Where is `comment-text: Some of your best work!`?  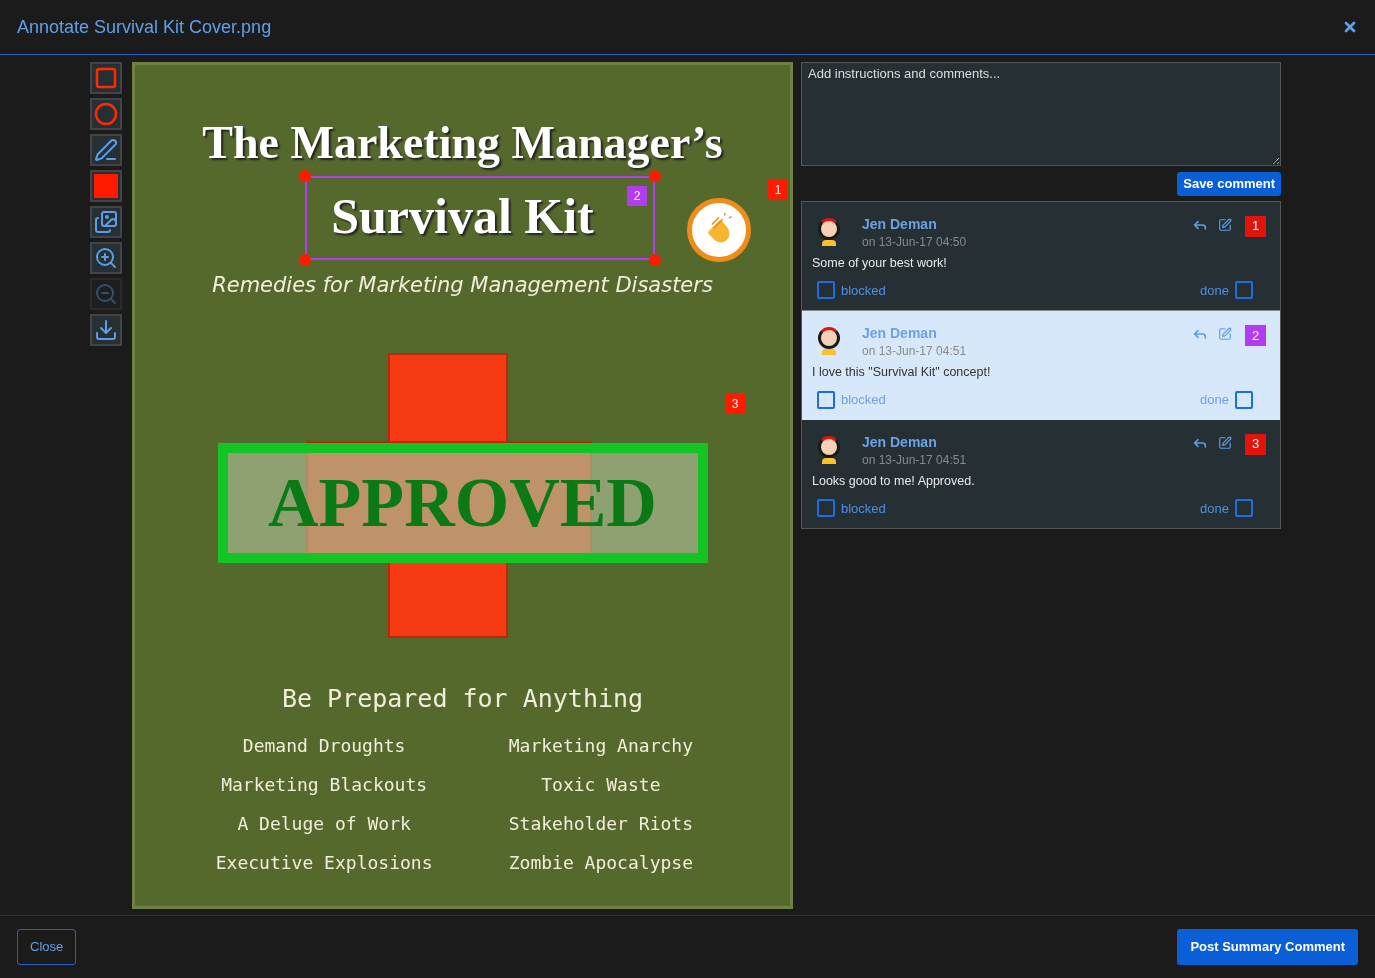 comment-text: Some of your best work! is located at coordinates (880, 263).